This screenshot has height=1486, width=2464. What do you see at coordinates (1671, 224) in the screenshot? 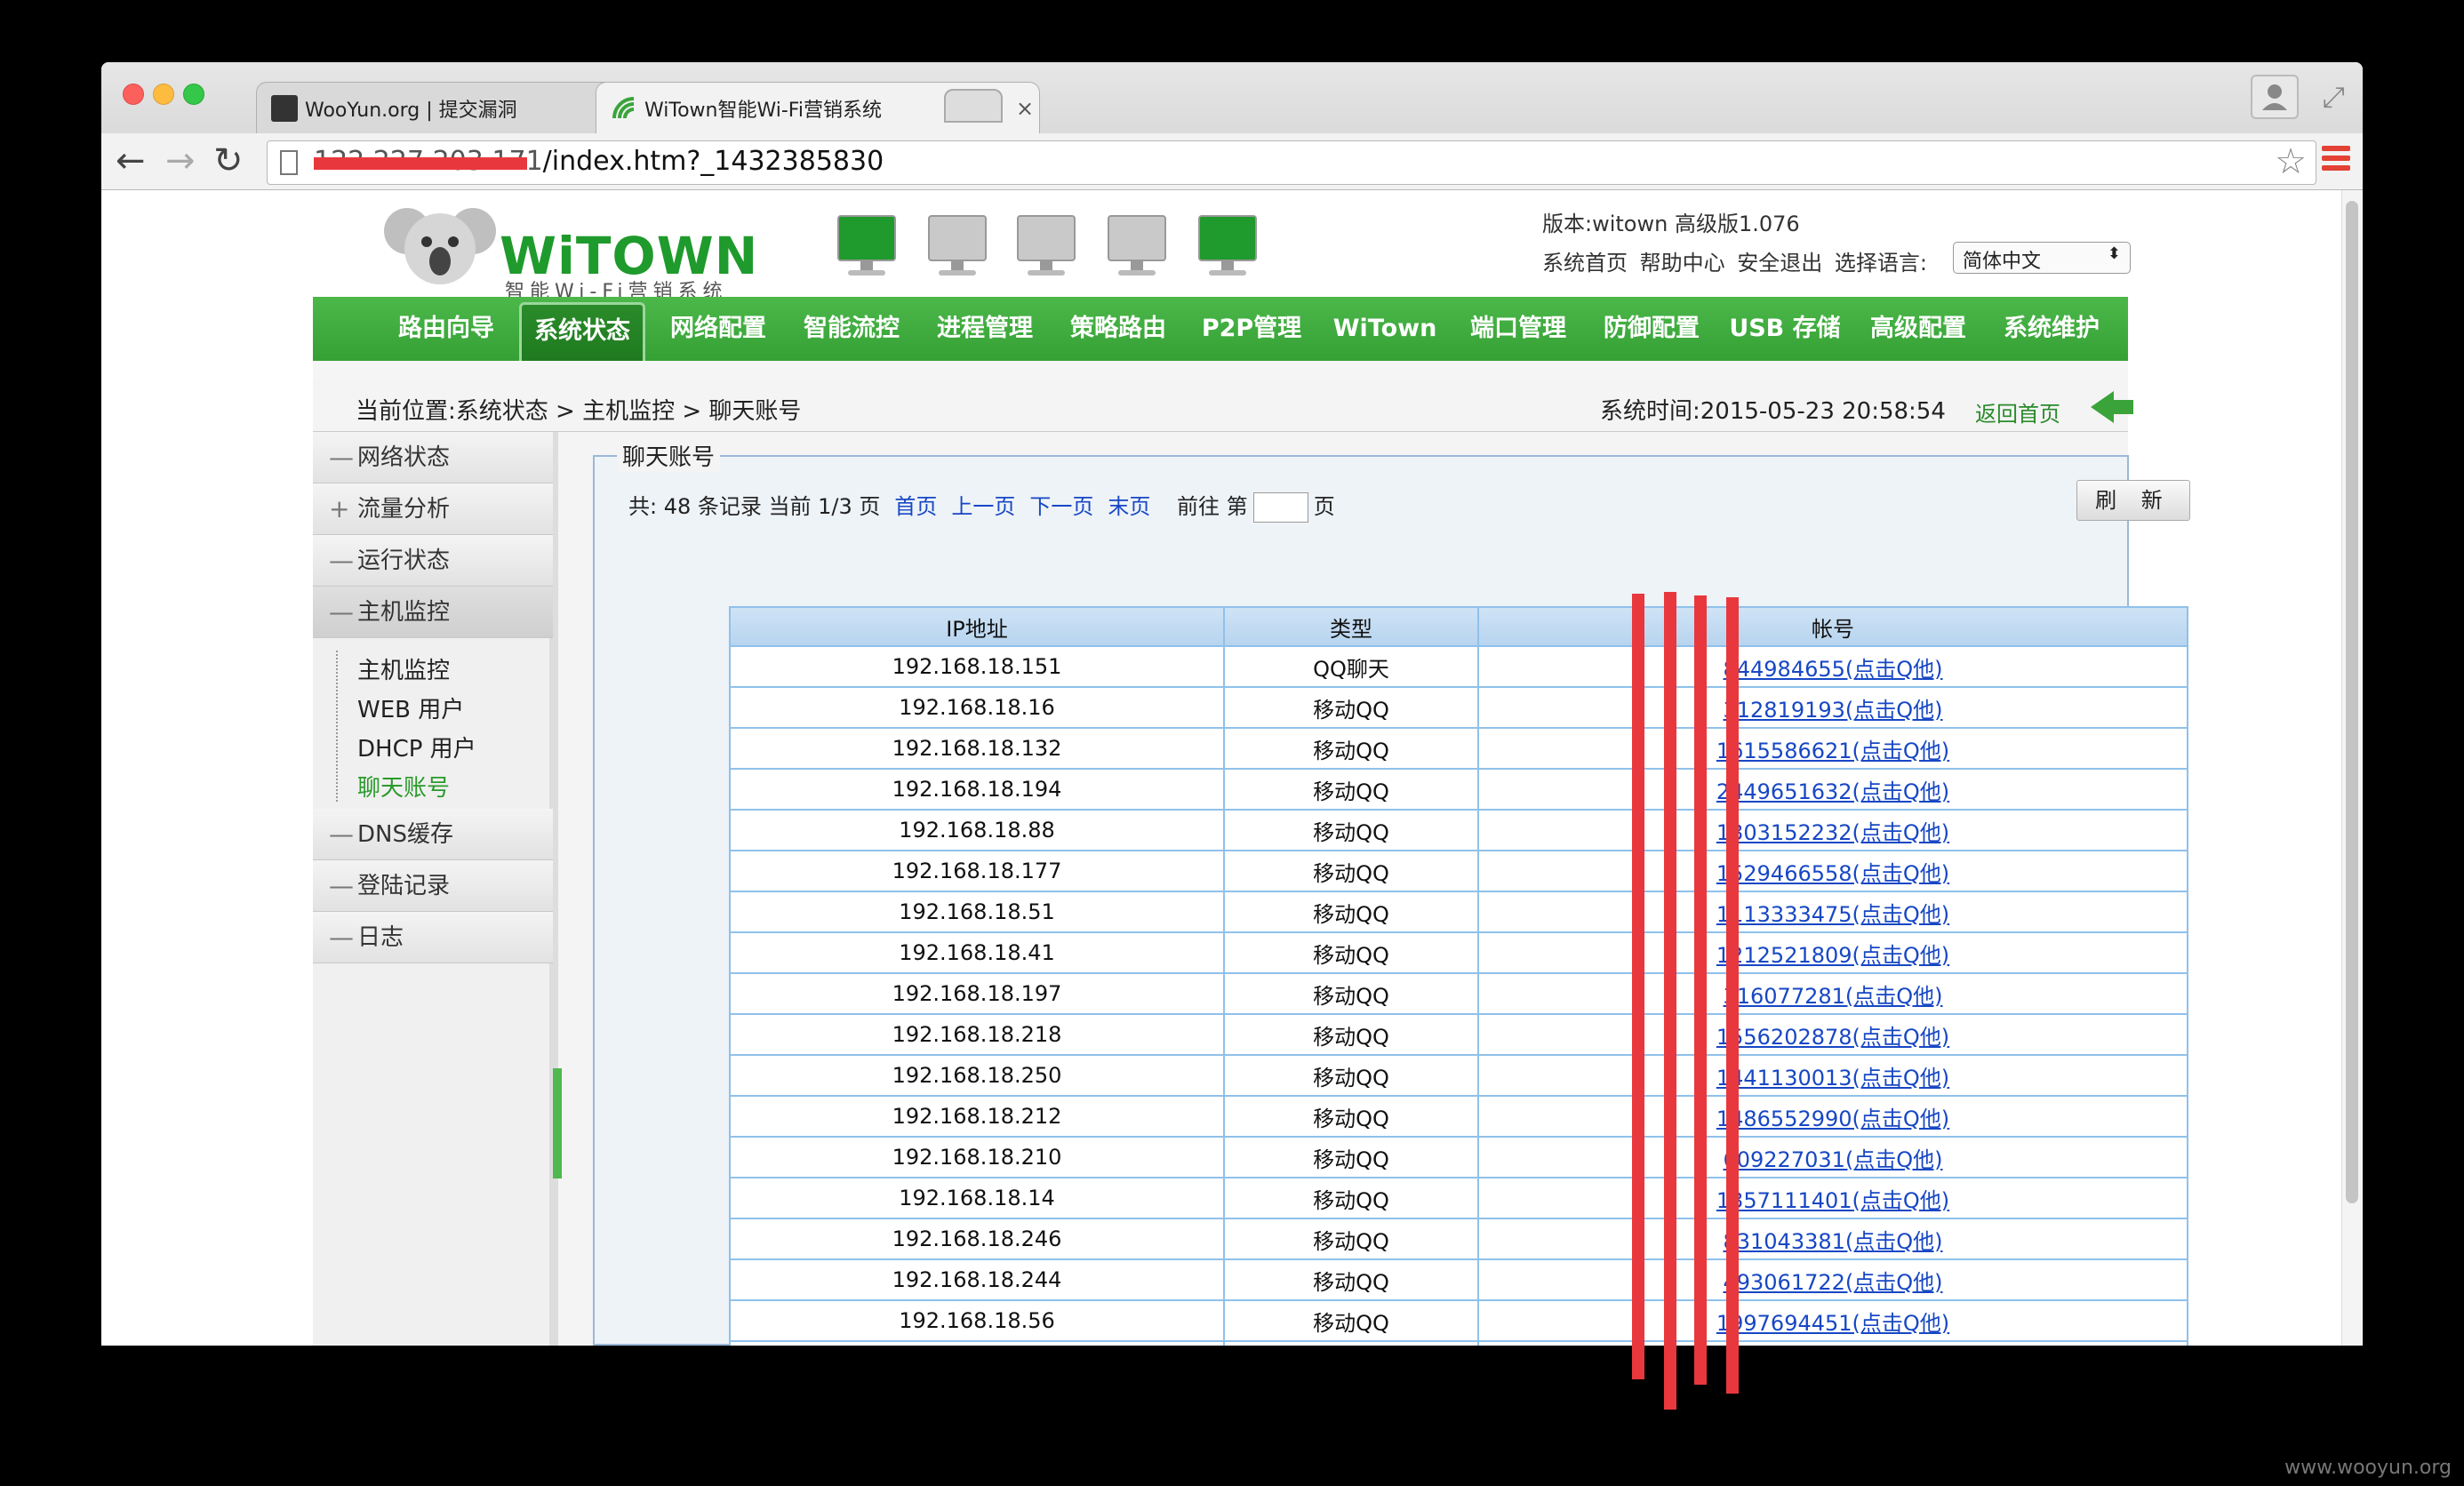
I see `version-text: 版本:witown 高级版1.076` at bounding box center [1671, 224].